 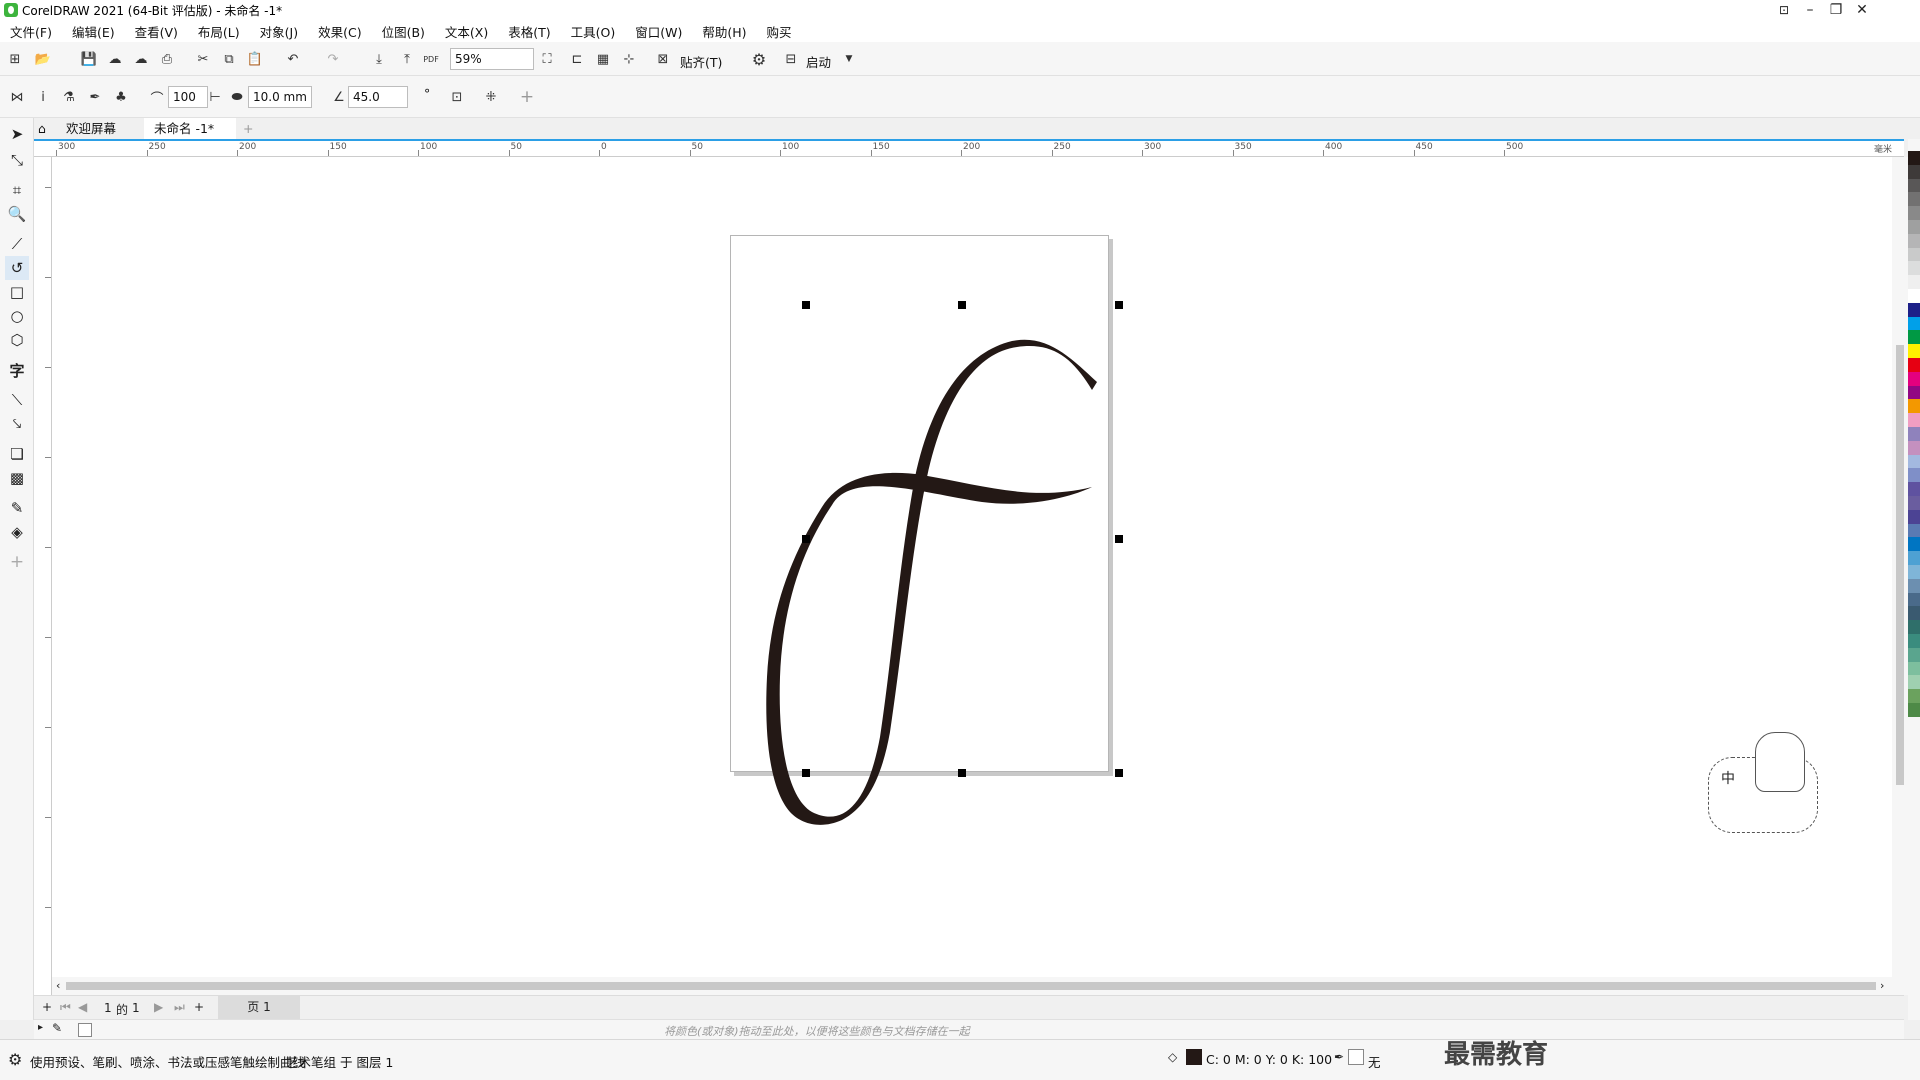 What do you see at coordinates (17, 370) in the screenshot?
I see `text-tool-icon: 字` at bounding box center [17, 370].